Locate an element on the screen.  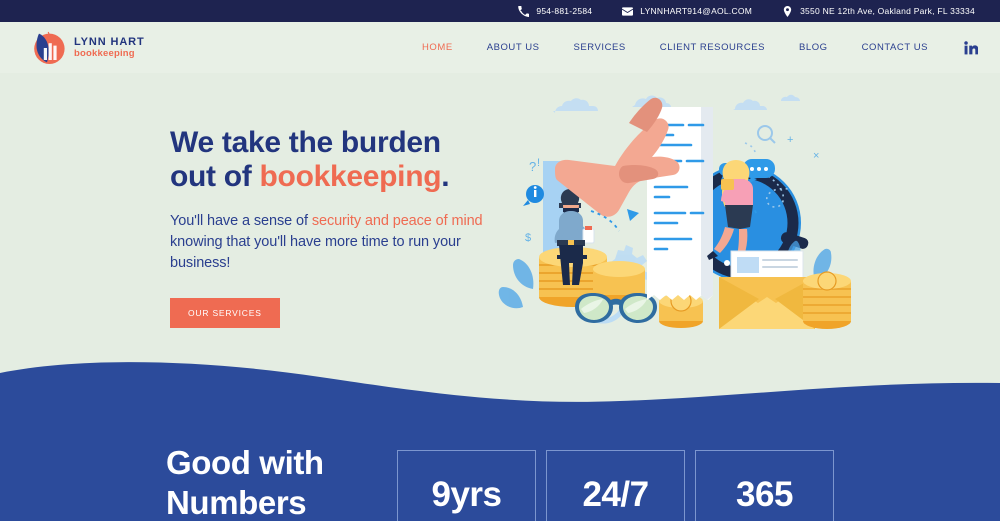
headline-accent-word: bookkeeping is located at coordinates (350, 176).